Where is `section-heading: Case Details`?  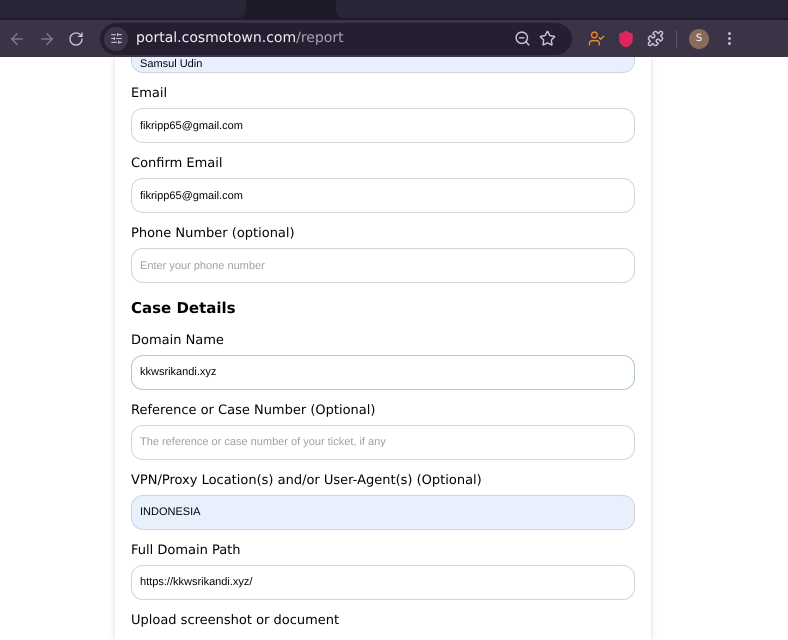
section-heading: Case Details is located at coordinates (184, 308).